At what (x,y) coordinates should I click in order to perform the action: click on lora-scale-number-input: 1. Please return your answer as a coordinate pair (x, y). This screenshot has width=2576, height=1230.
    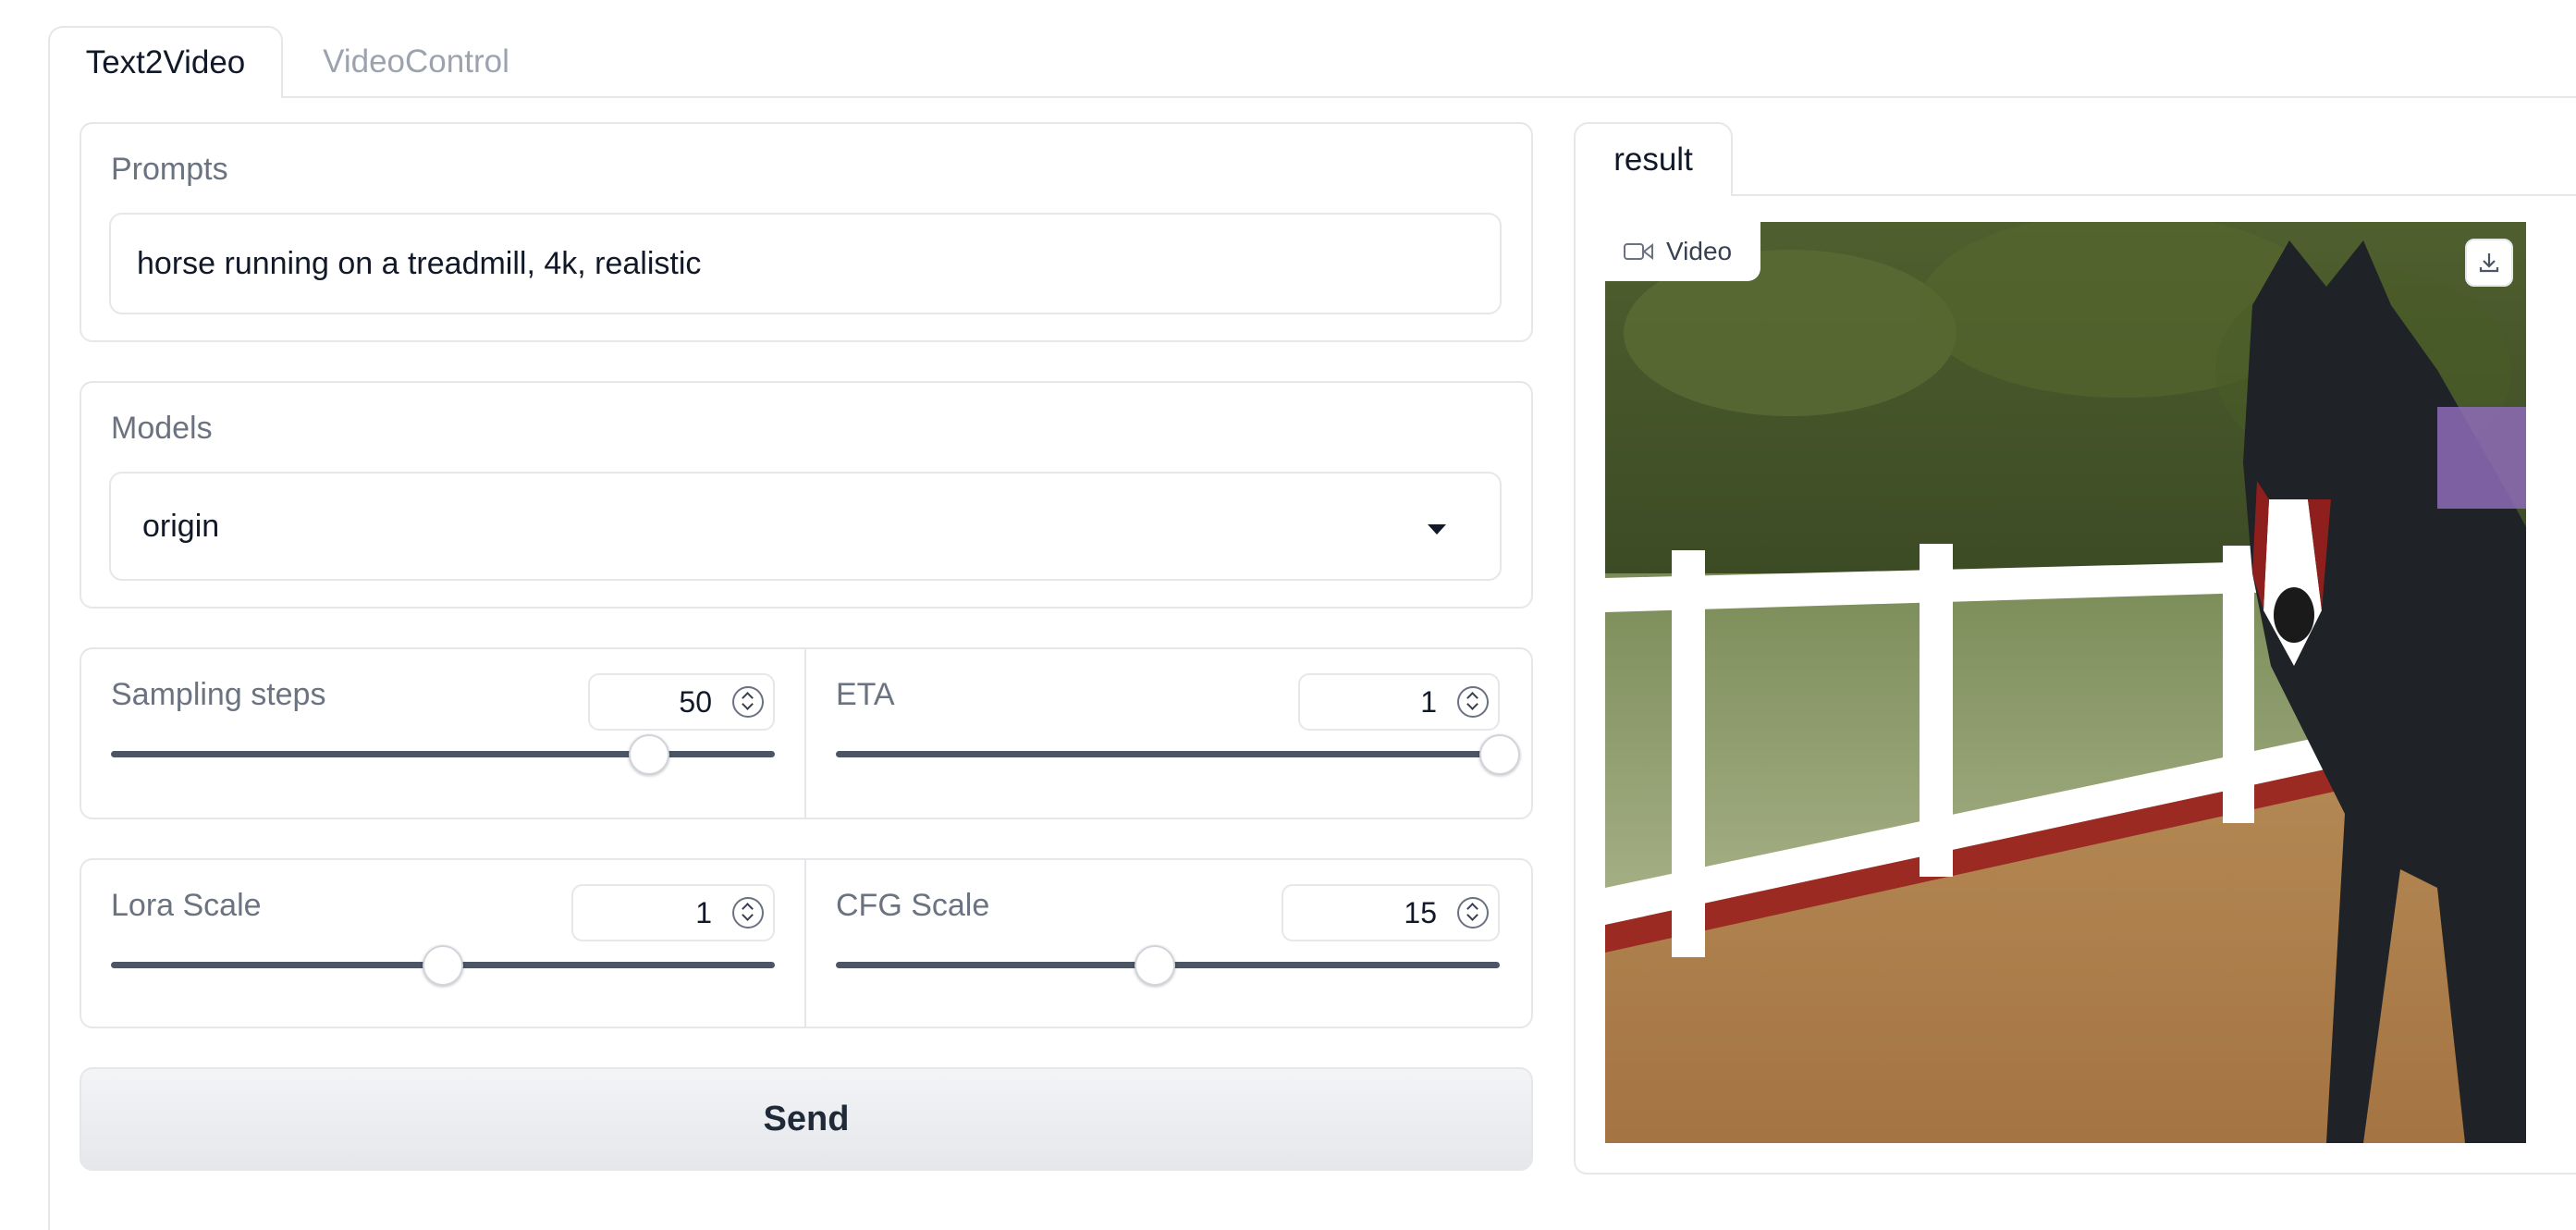
    Looking at the image, I should click on (673, 912).